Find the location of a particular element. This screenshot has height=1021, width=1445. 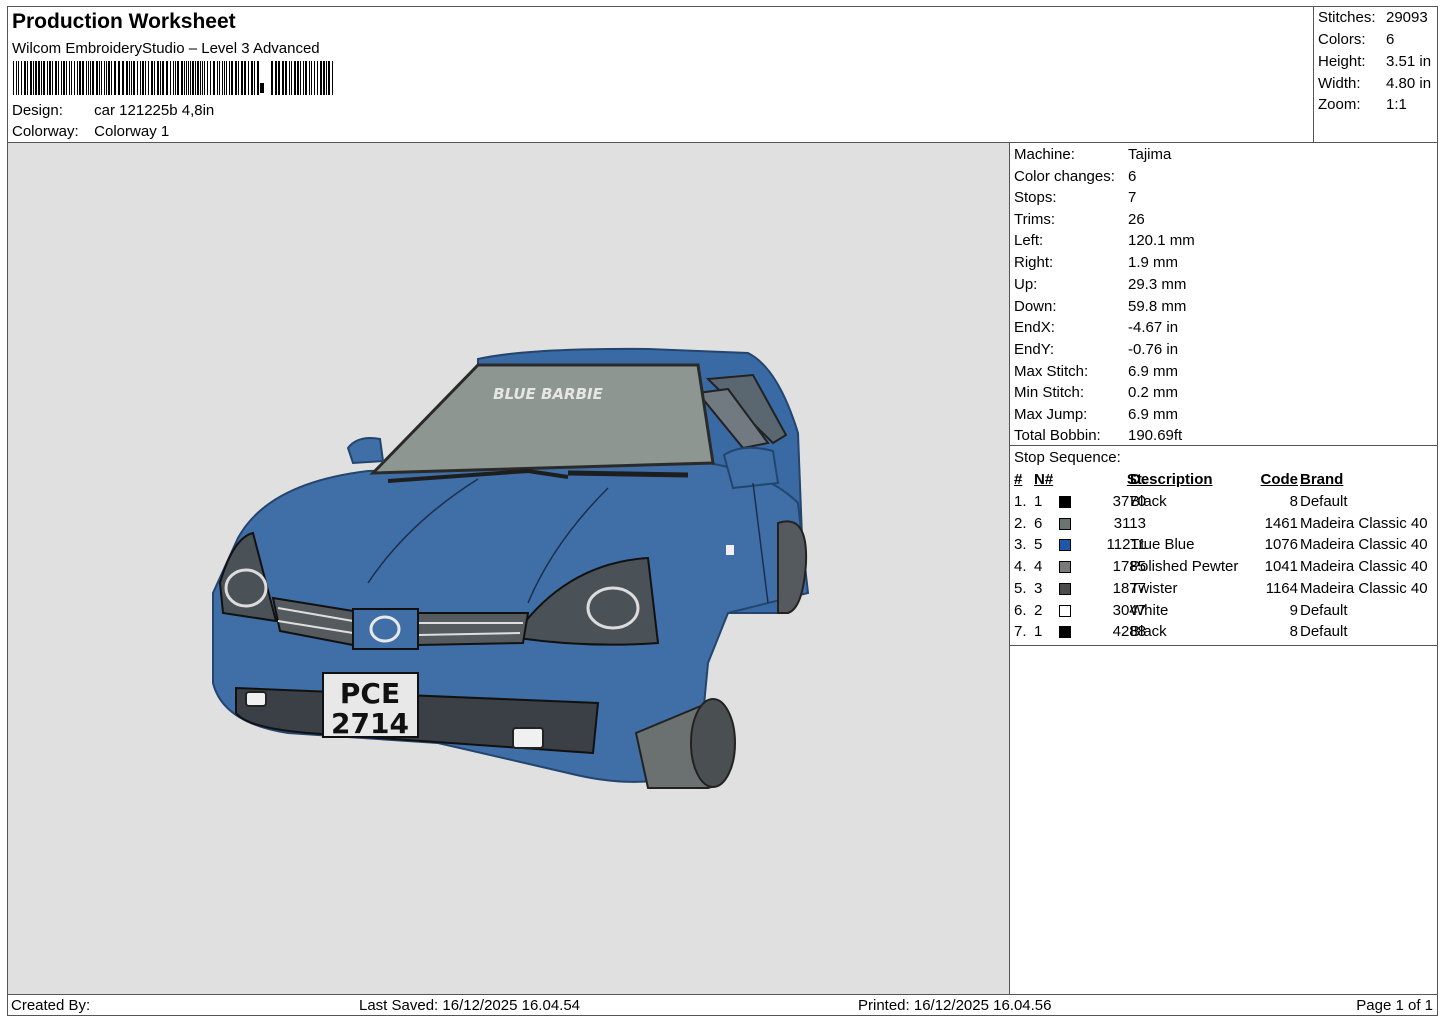

machine-info-row: Left: 120.1 mm is located at coordinates (1104, 240).